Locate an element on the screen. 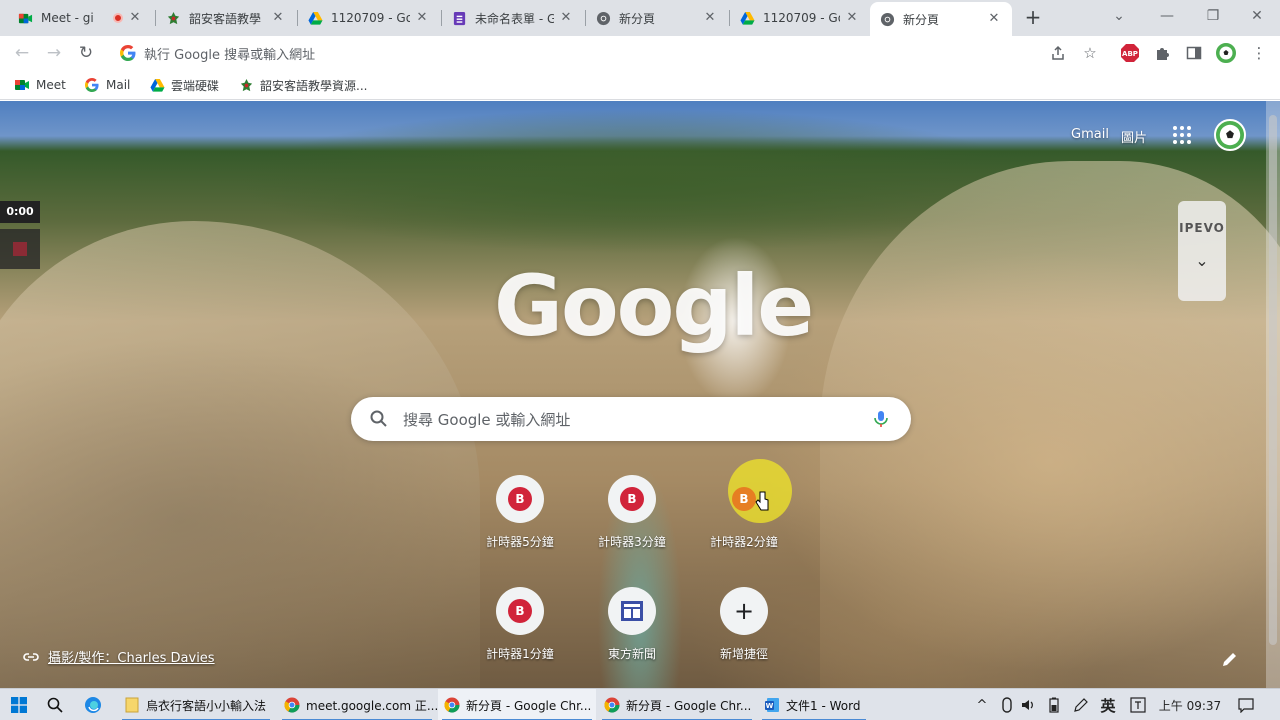 Image resolution: width=1280 pixels, height=720 pixels. shortcut-timer-3: B 計時器3分鐘 is located at coordinates (632, 529).